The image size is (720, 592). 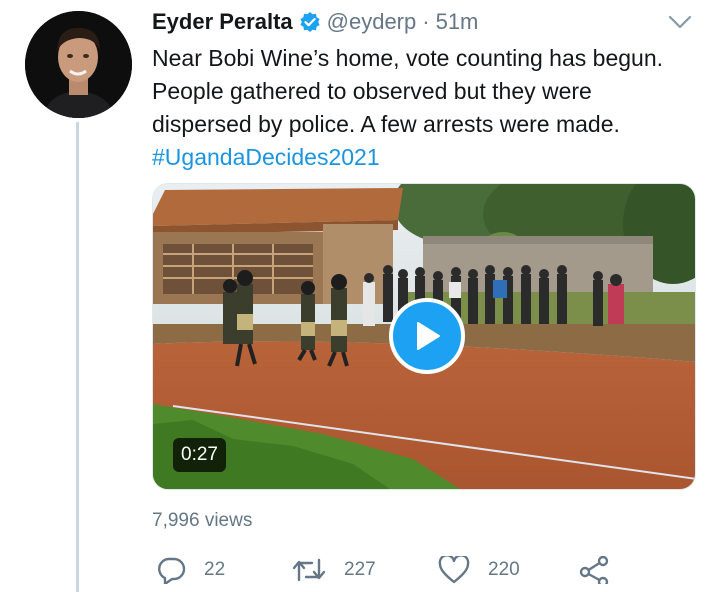 I want to click on author-handle: @eyderp, so click(x=372, y=22).